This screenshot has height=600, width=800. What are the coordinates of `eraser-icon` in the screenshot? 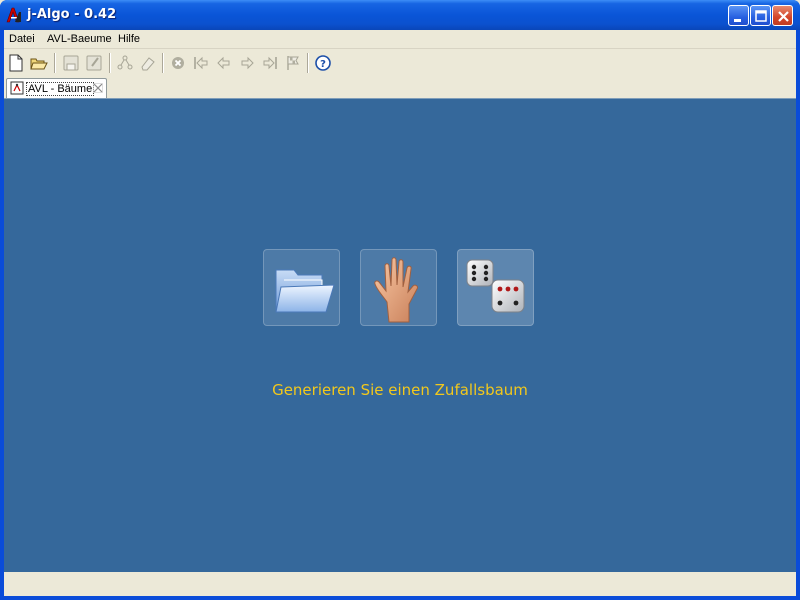 It's located at (148, 63).